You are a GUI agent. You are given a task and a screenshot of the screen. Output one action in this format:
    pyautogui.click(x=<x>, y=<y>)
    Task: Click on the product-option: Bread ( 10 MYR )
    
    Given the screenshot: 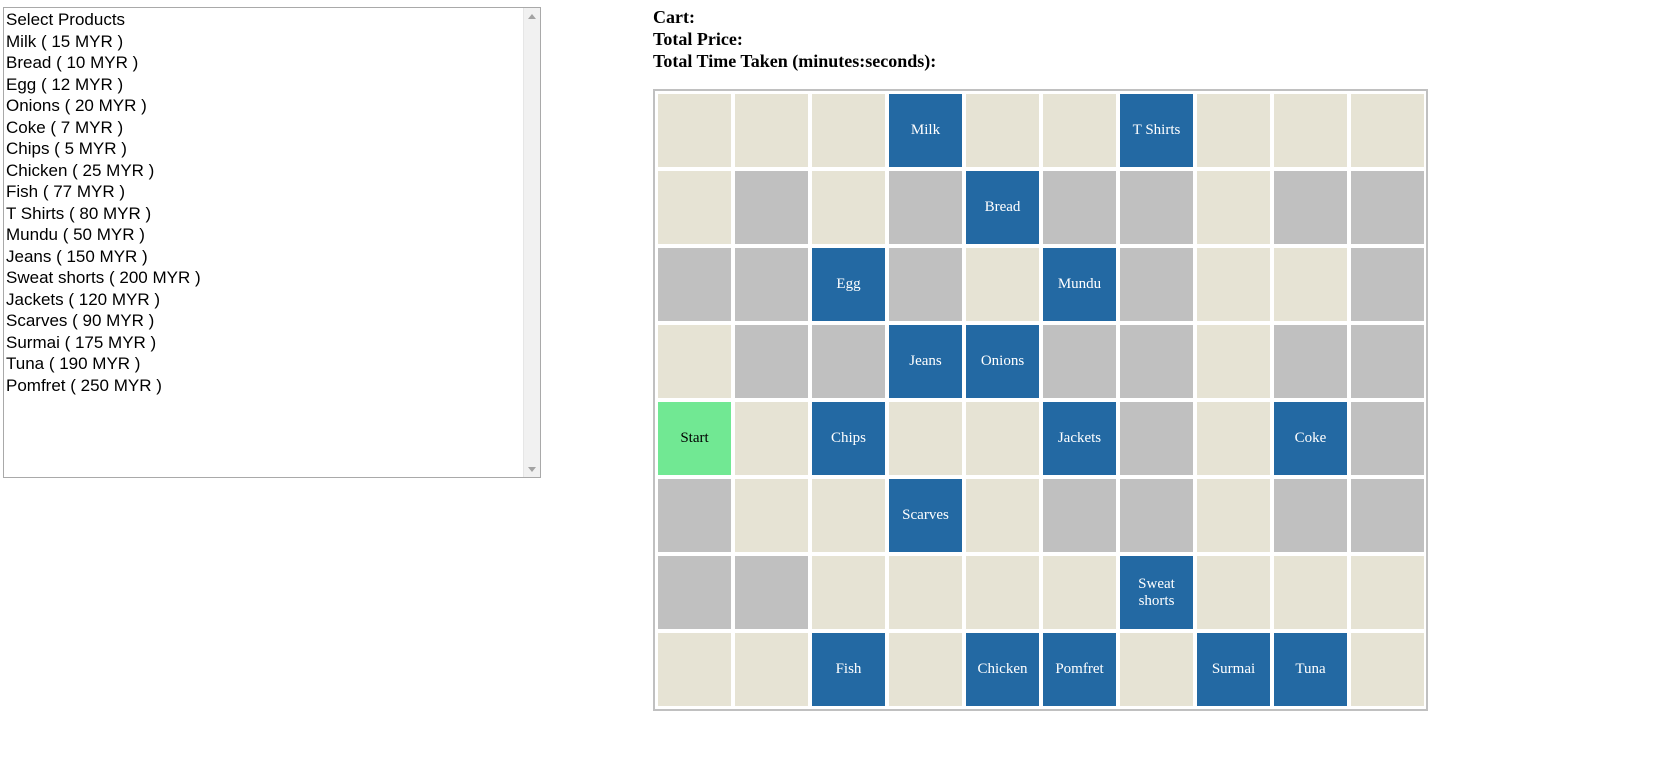 What is the action you would take?
    pyautogui.click(x=263, y=63)
    